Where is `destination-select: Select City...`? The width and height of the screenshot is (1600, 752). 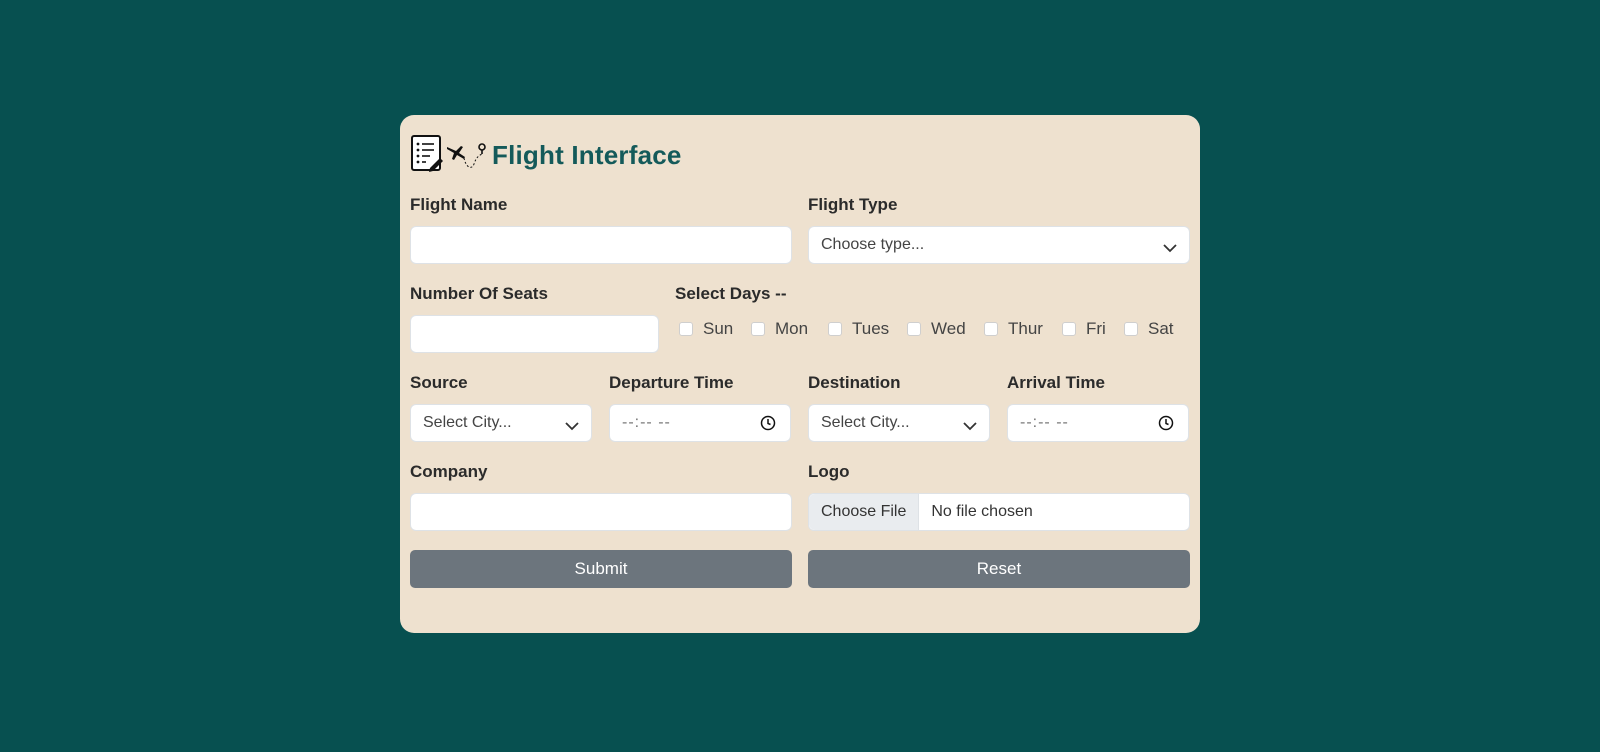
destination-select: Select City... is located at coordinates (899, 423).